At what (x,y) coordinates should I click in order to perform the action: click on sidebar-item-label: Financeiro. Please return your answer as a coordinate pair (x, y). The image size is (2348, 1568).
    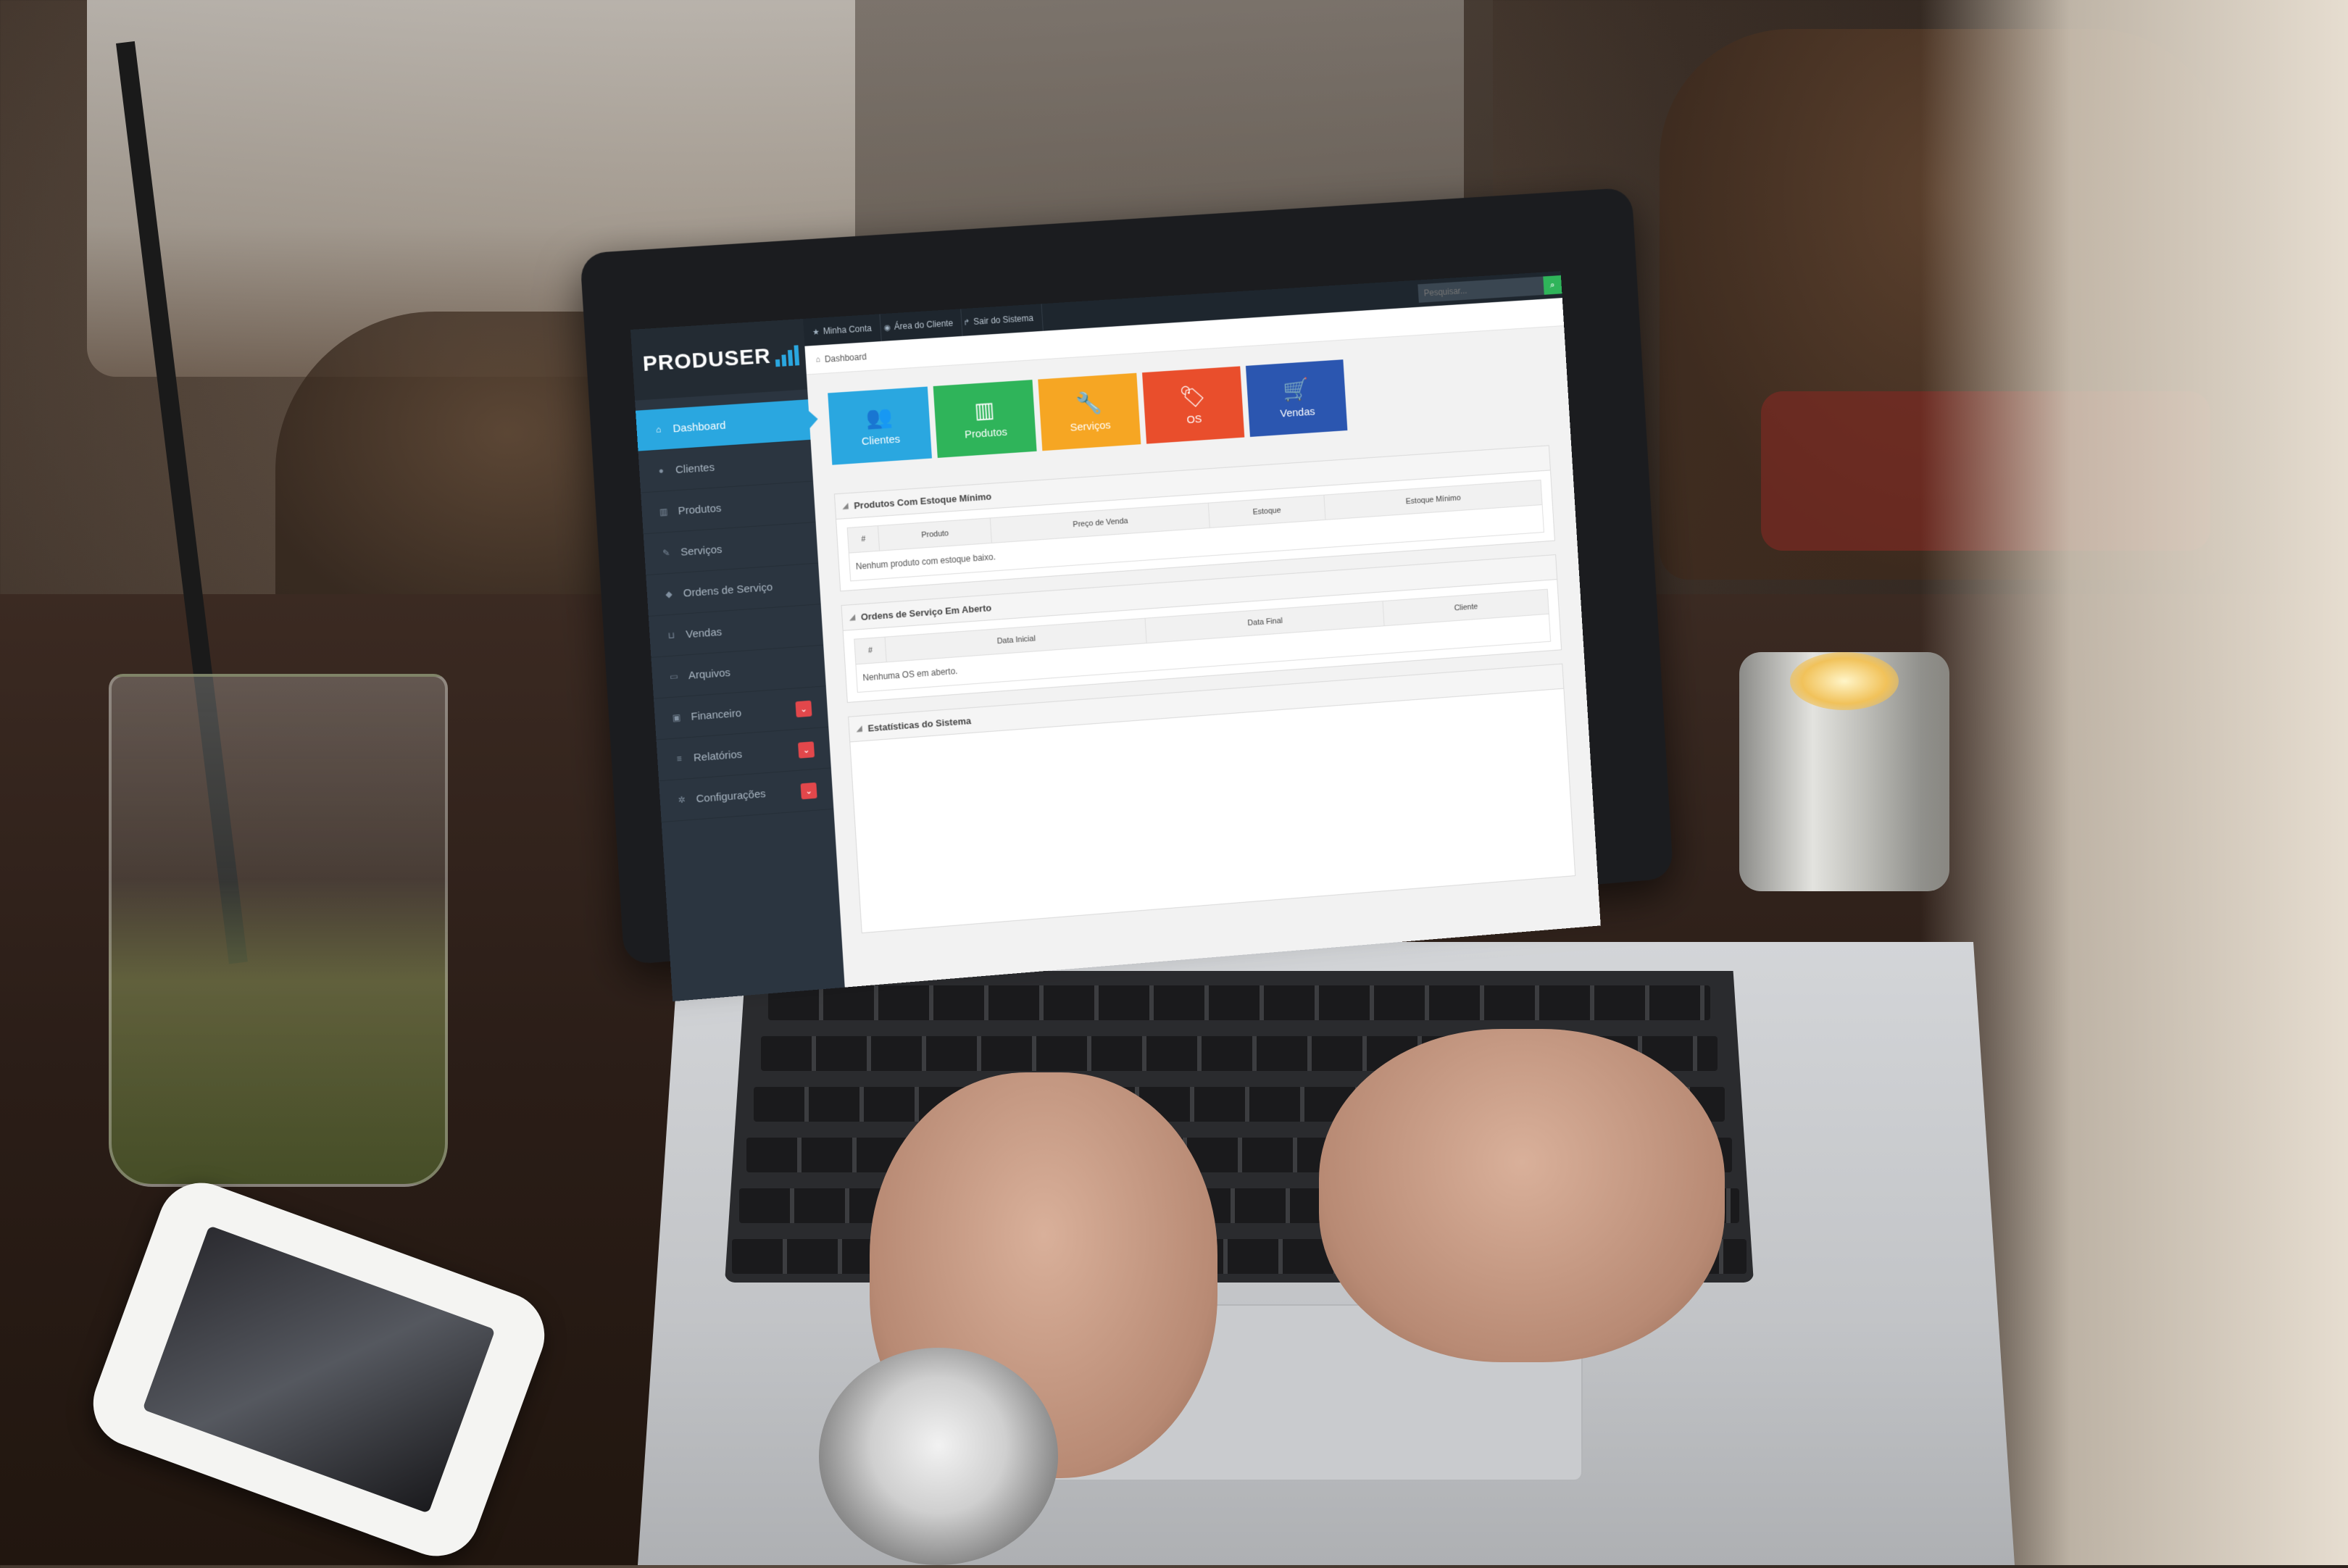
    Looking at the image, I should click on (716, 714).